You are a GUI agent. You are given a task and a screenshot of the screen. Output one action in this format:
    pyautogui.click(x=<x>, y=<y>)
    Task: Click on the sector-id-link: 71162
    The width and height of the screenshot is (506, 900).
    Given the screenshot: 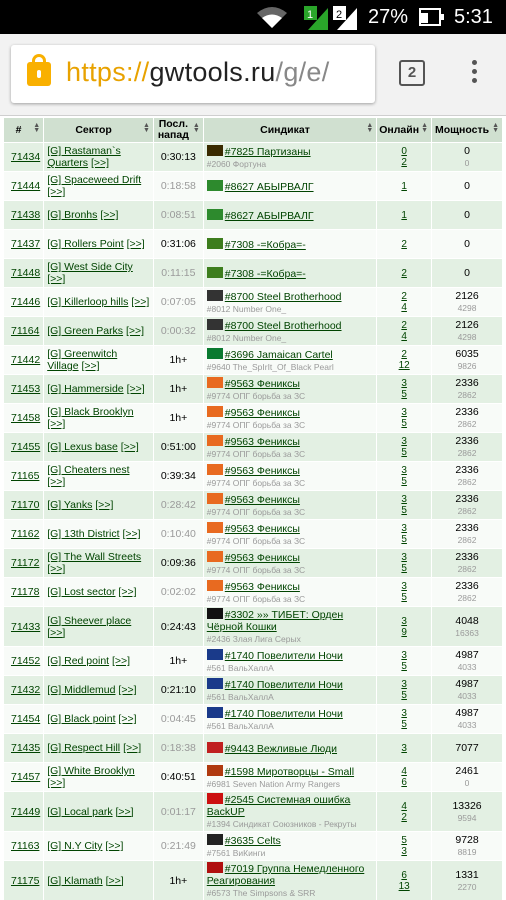 What is the action you would take?
    pyautogui.click(x=25, y=534)
    